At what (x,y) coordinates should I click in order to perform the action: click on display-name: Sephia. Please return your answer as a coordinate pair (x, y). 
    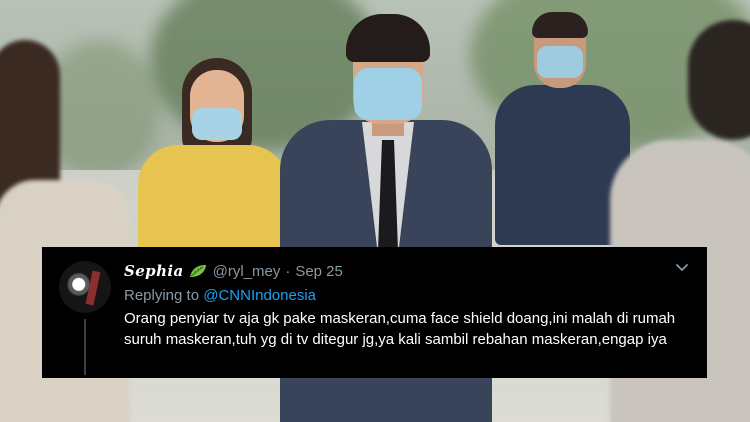
    Looking at the image, I should click on (154, 271).